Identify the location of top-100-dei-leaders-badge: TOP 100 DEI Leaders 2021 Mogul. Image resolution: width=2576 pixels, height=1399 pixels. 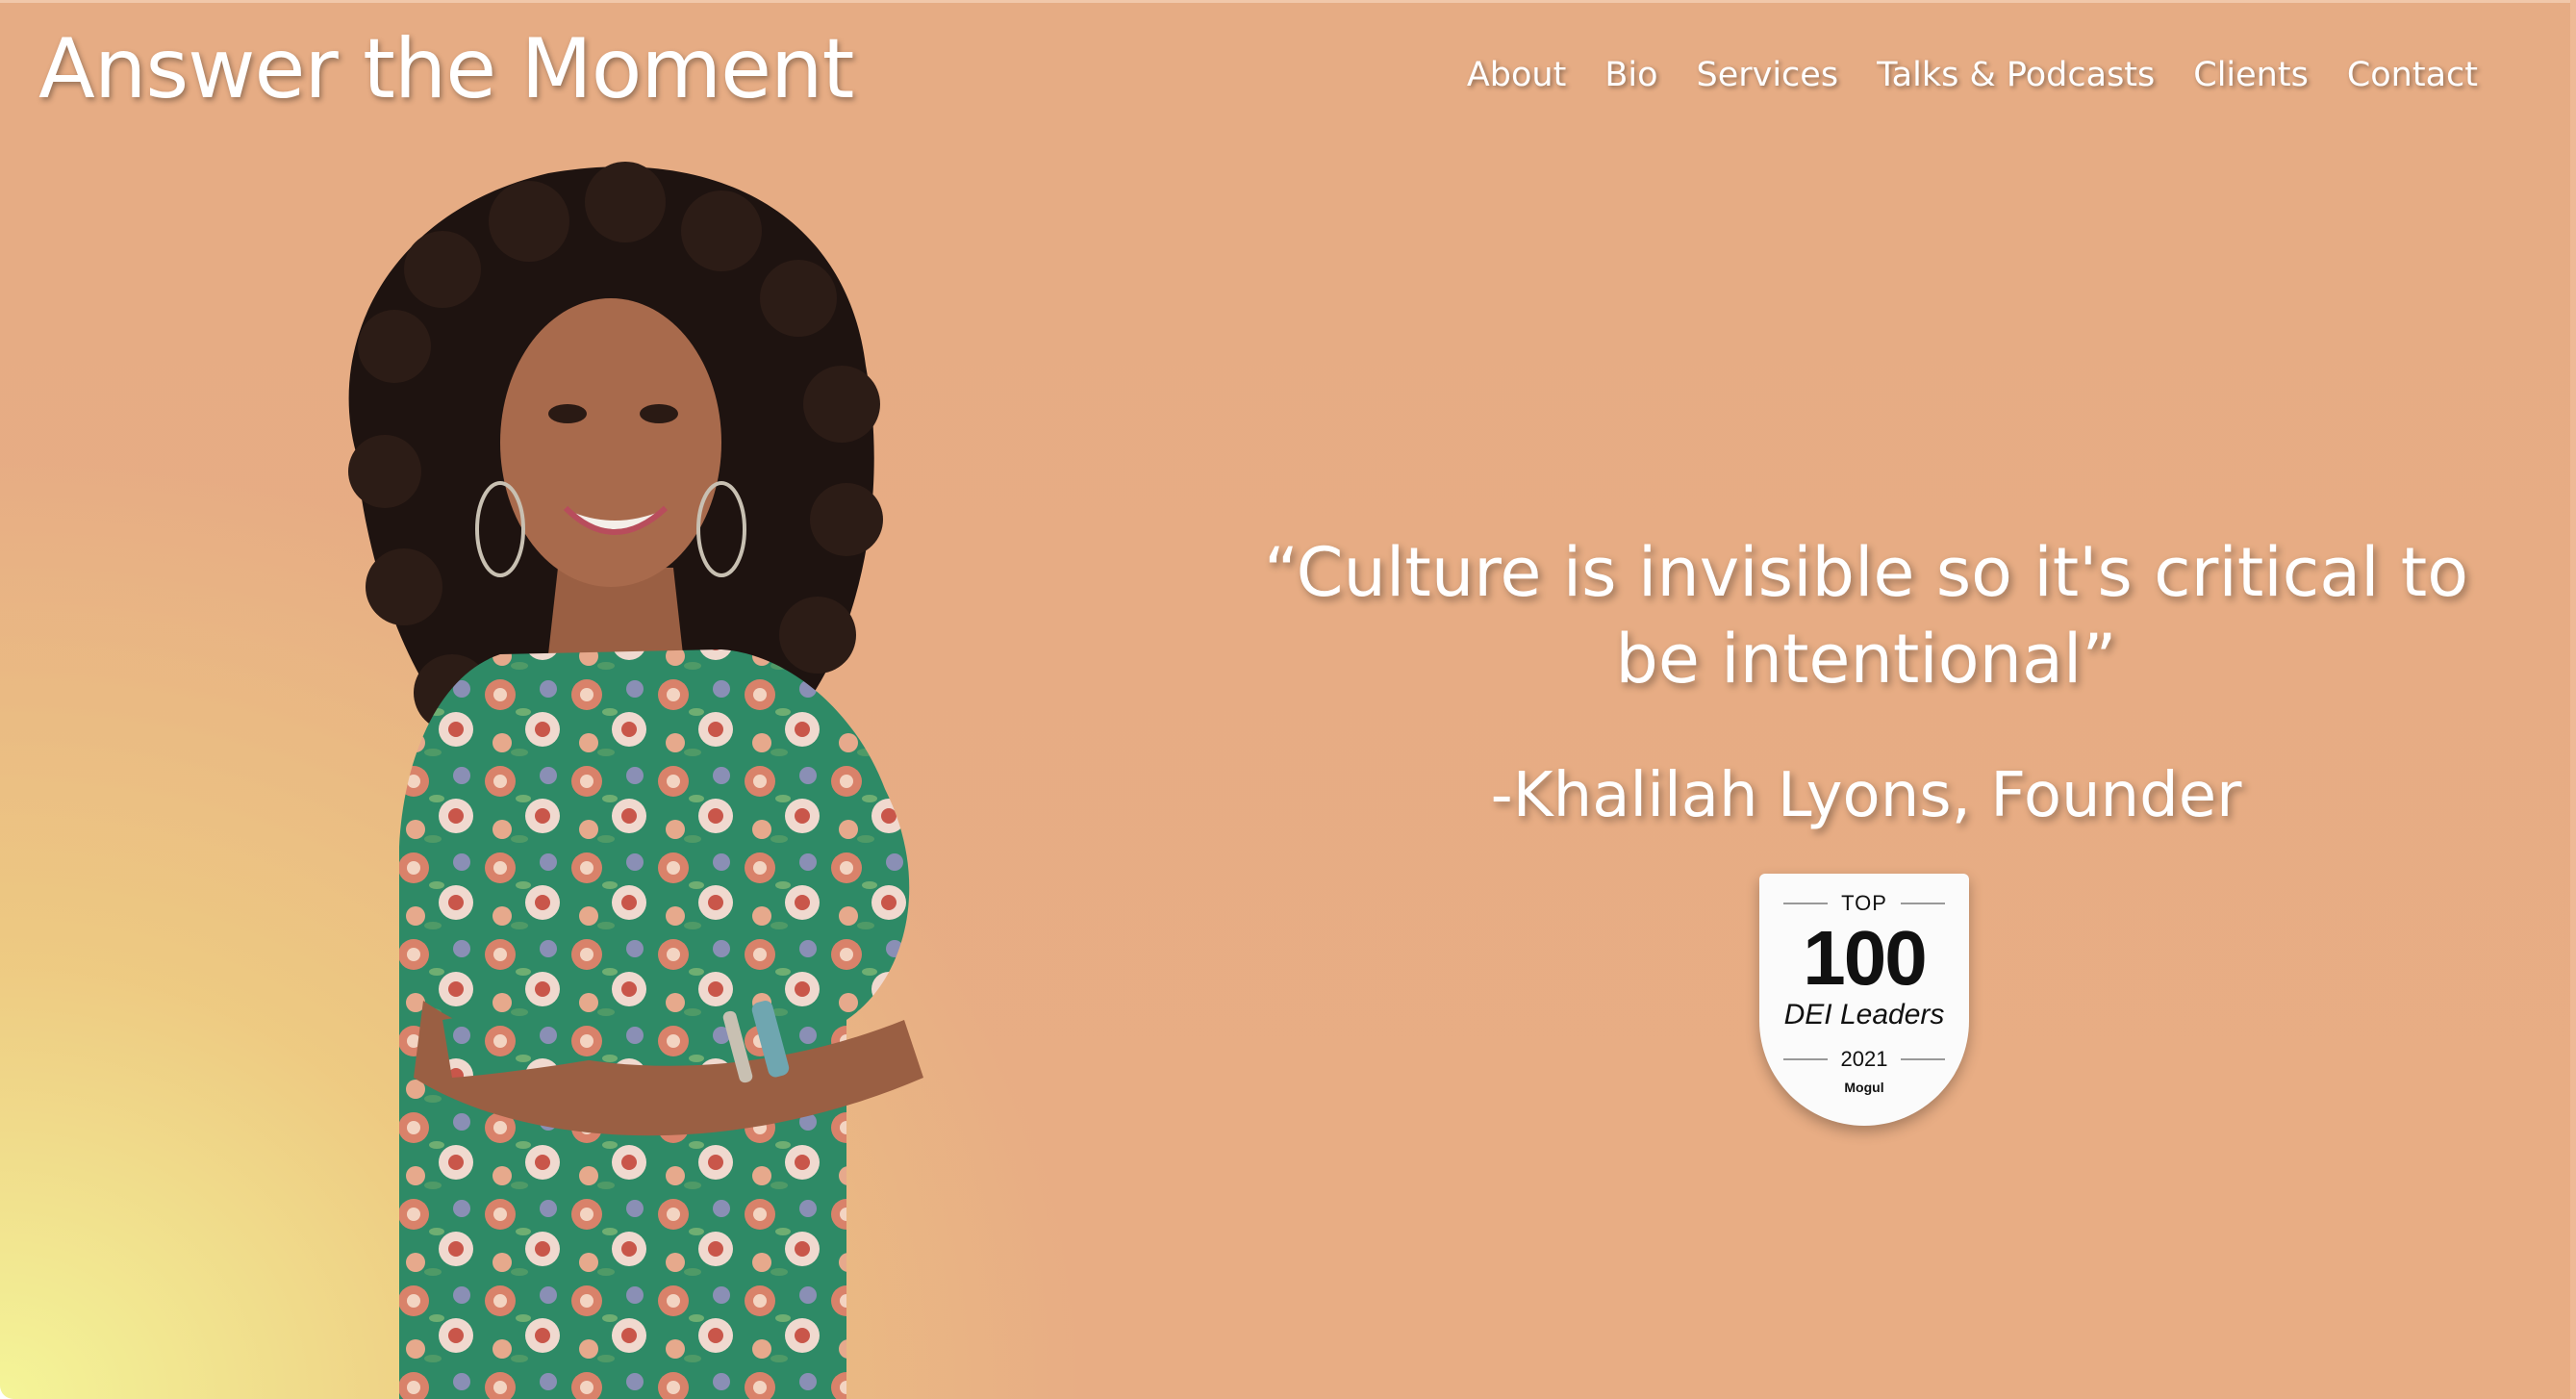
(1864, 1000).